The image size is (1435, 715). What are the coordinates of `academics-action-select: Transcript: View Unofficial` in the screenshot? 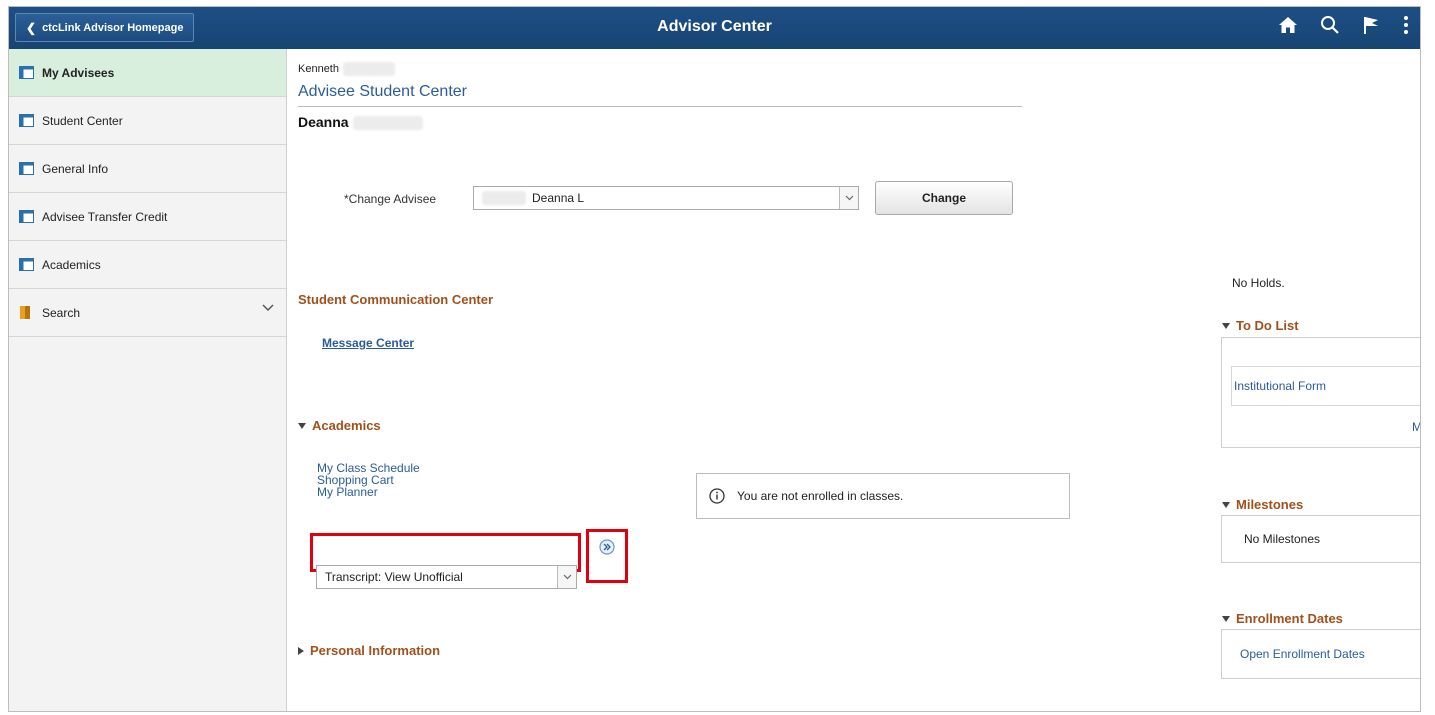 It's located at (446, 577).